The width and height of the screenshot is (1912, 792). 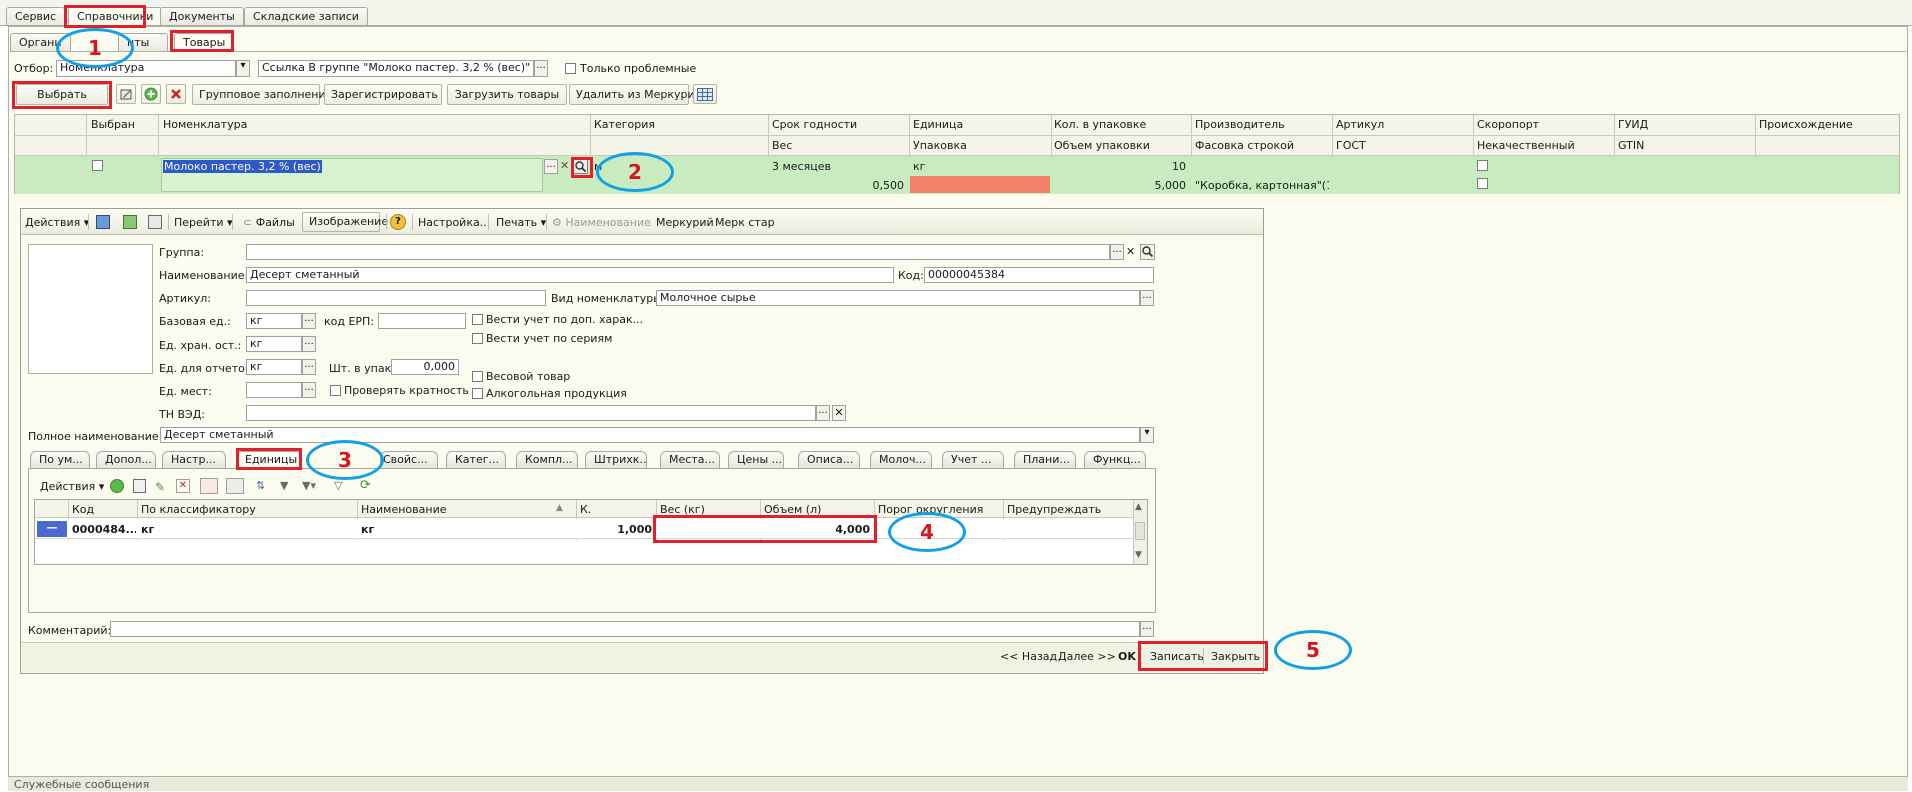 I want to click on col-qty-pack: Кол. в упаковке, so click(x=1100, y=125).